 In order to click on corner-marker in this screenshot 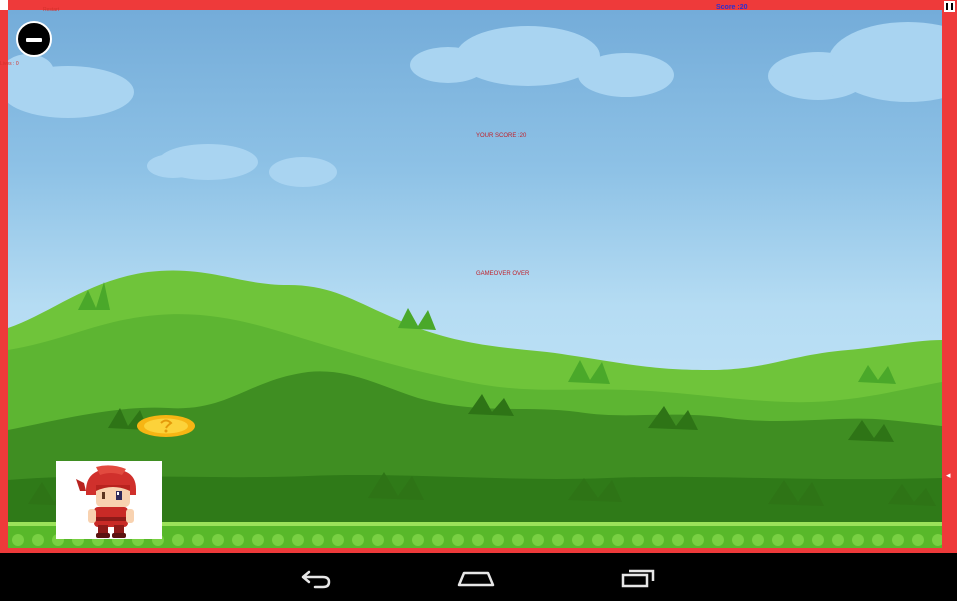, I will do `click(4, 5)`.